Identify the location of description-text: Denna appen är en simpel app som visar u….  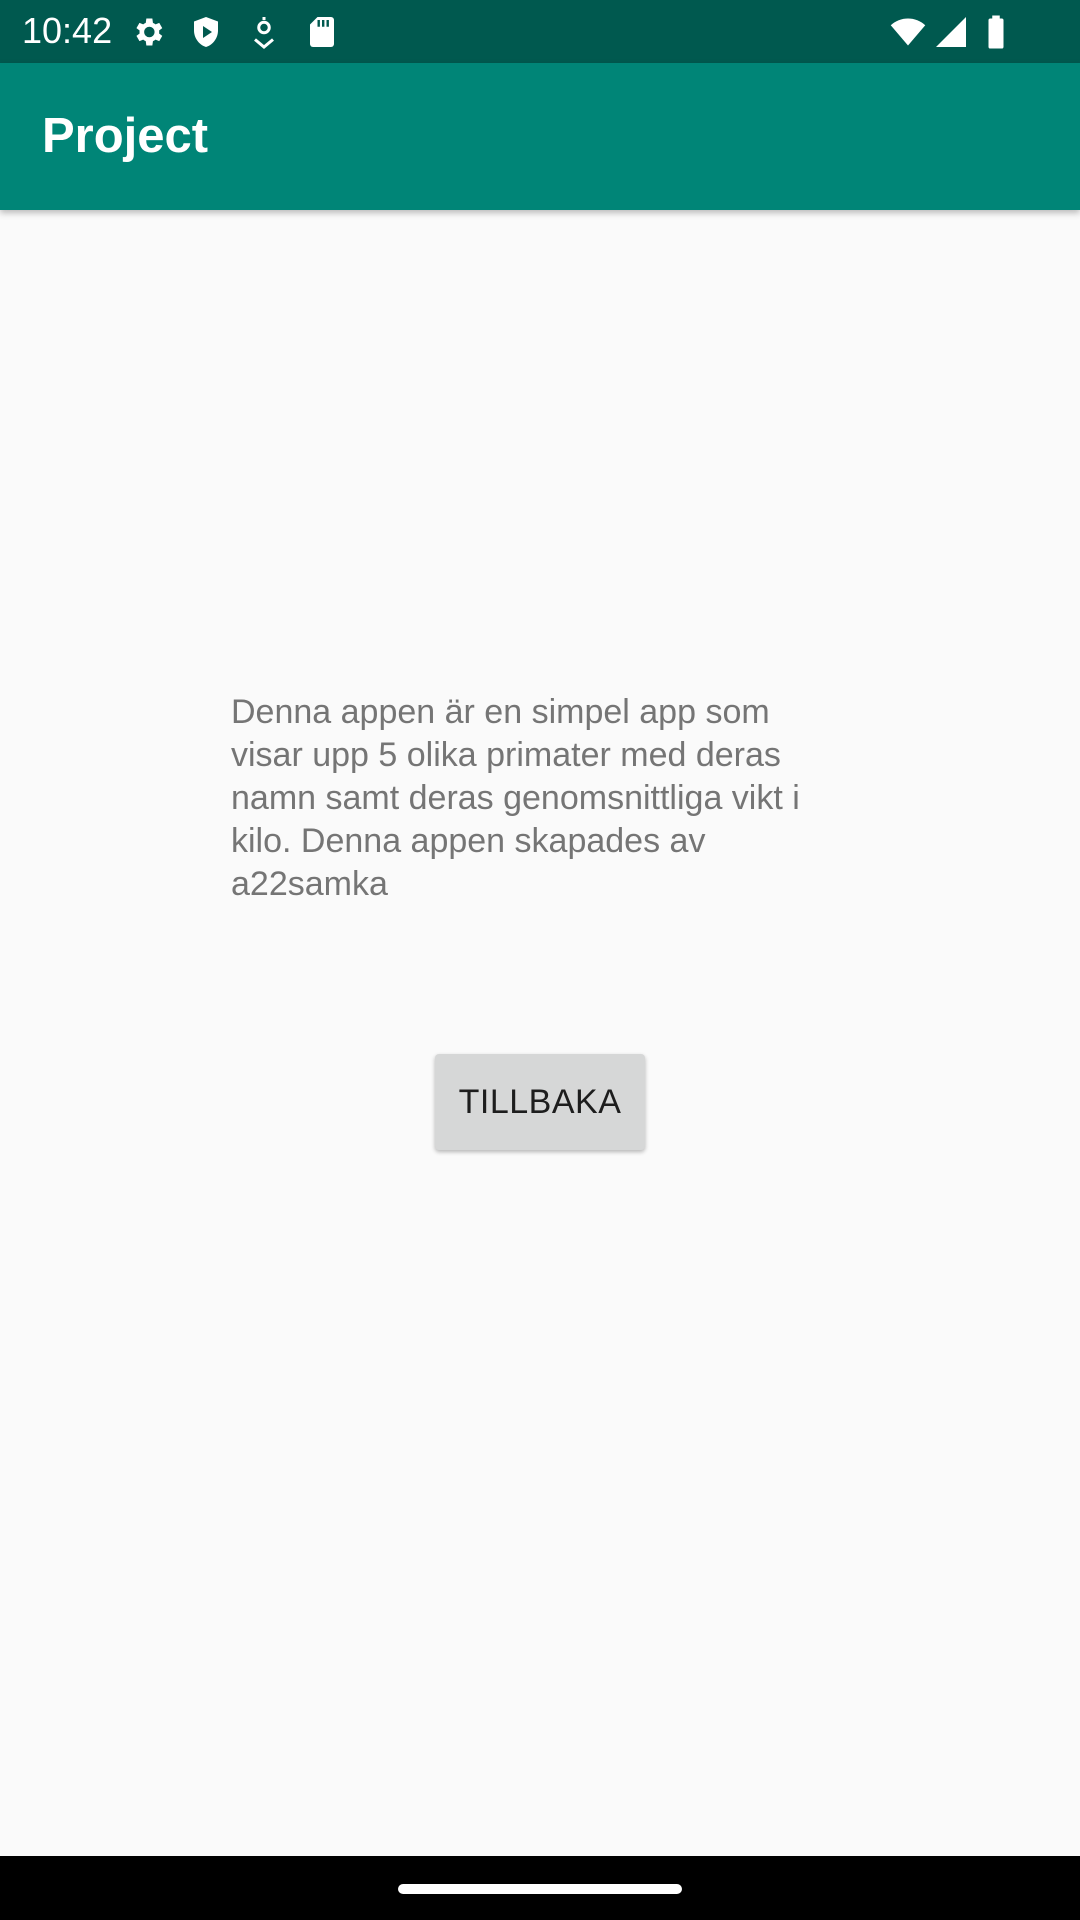
(515, 798).